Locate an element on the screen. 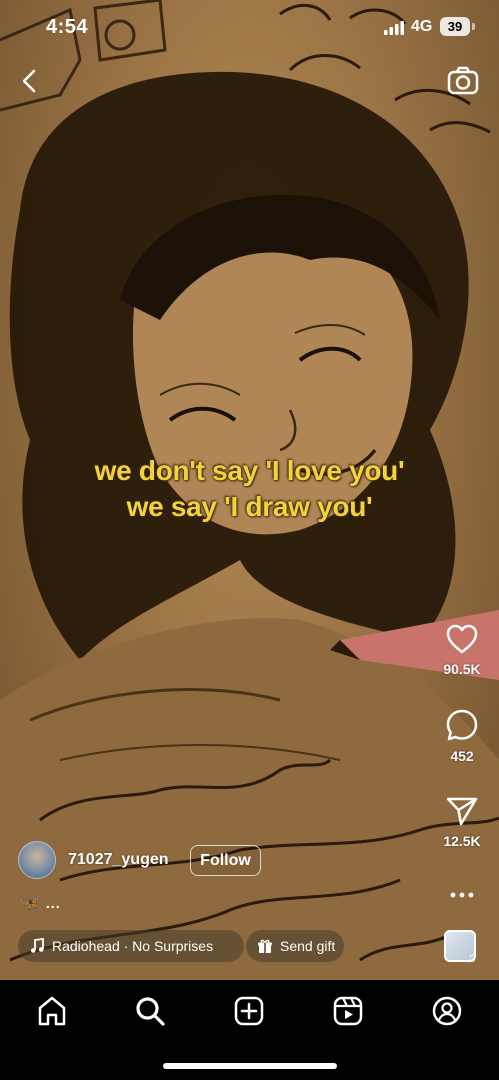  comment-count: 452 is located at coordinates (462, 756).